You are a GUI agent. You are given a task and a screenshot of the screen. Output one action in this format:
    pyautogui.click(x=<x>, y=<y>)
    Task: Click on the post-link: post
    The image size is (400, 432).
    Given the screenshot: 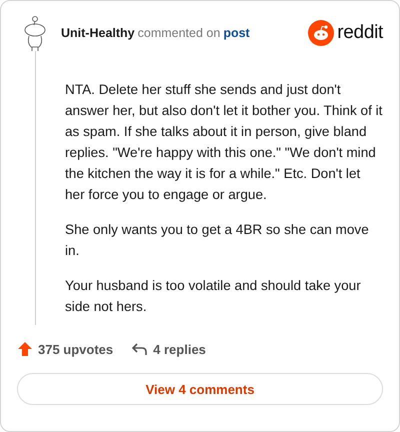 What is the action you would take?
    pyautogui.click(x=236, y=33)
    